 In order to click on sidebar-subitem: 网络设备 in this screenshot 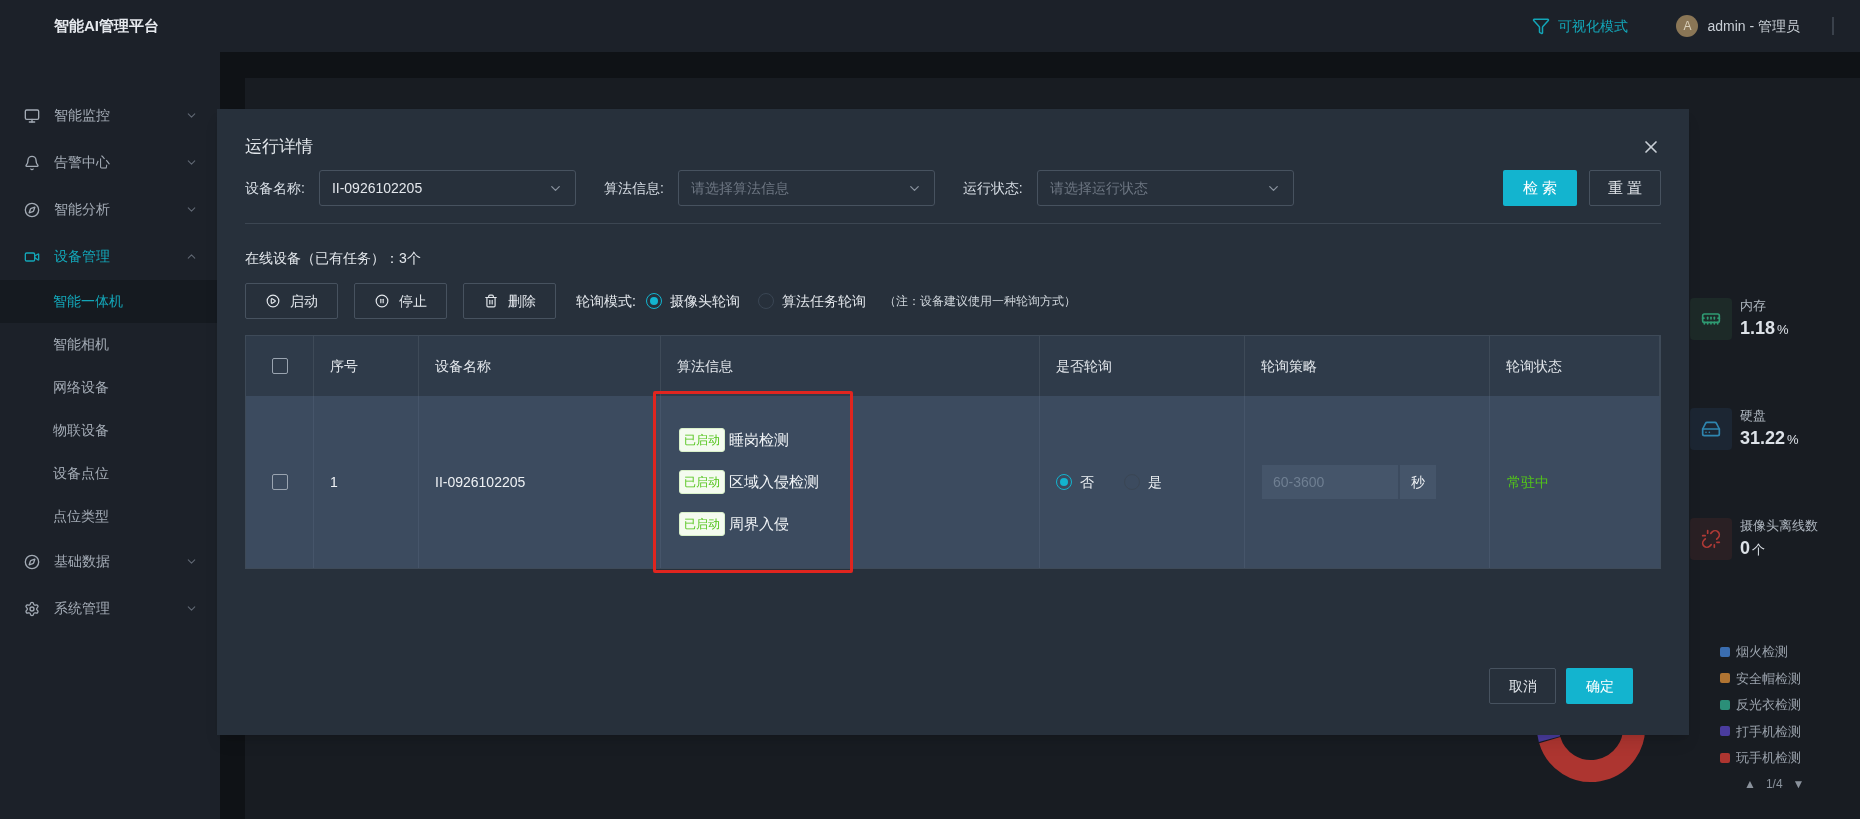, I will do `click(110, 387)`.